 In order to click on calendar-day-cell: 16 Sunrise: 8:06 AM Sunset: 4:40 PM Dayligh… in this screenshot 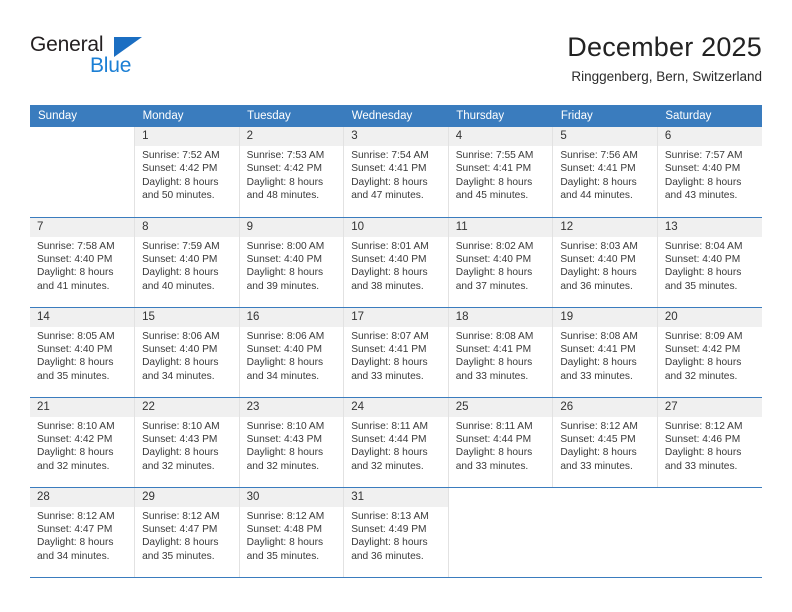, I will do `click(291, 352)`.